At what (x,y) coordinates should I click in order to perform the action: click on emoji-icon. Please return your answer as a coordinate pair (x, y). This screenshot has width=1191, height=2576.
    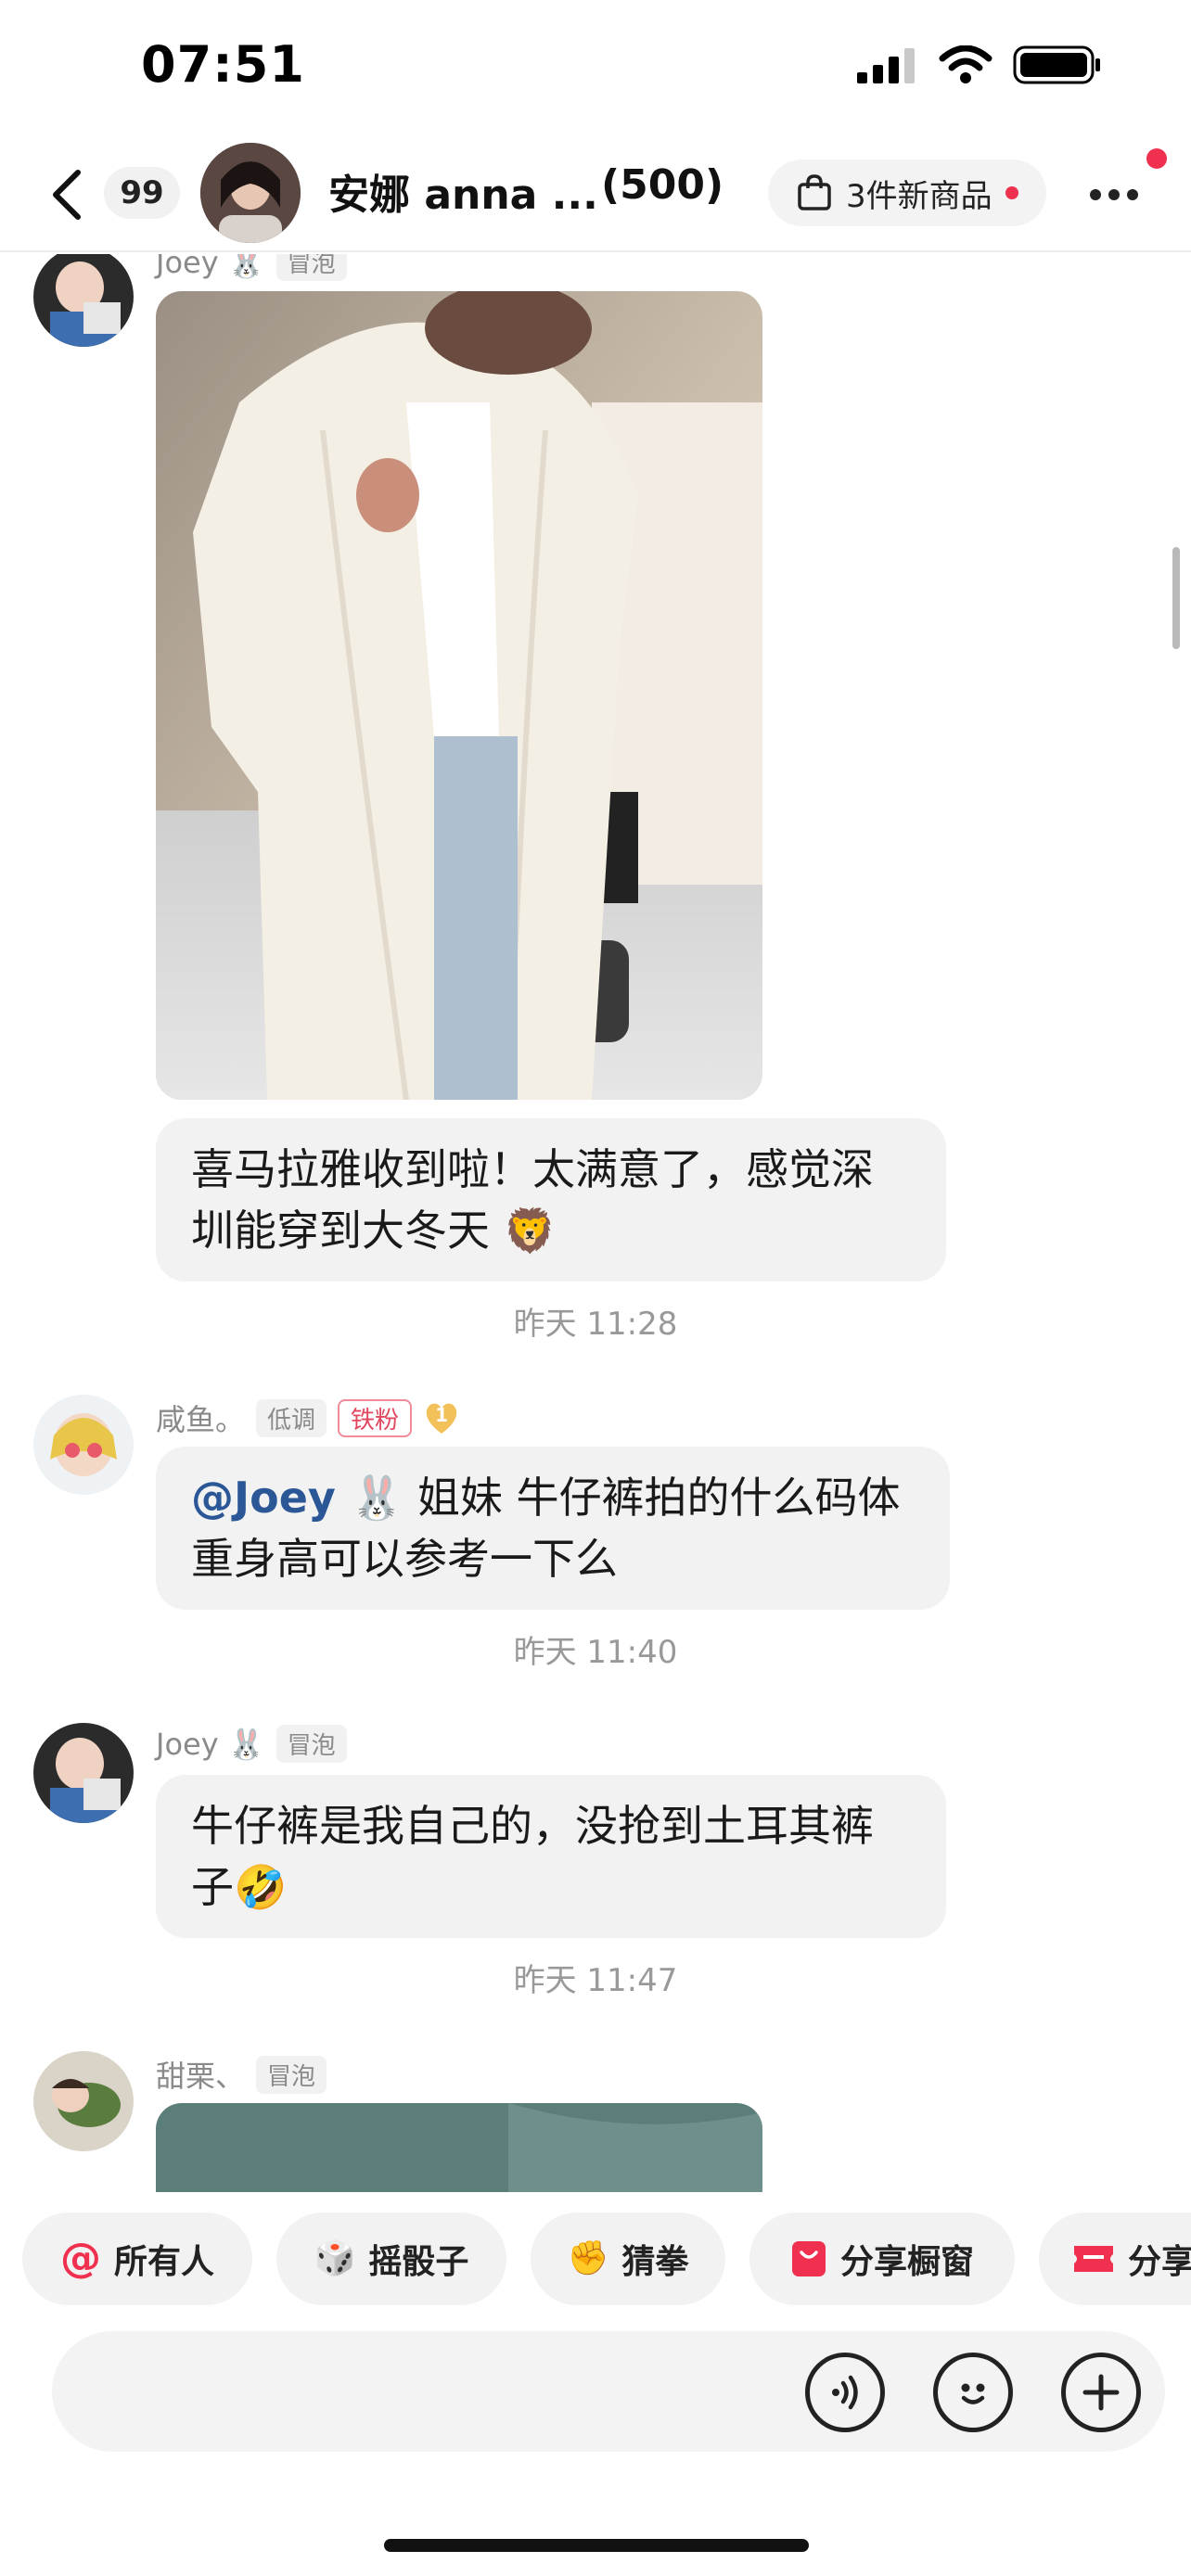
    Looking at the image, I should click on (973, 2393).